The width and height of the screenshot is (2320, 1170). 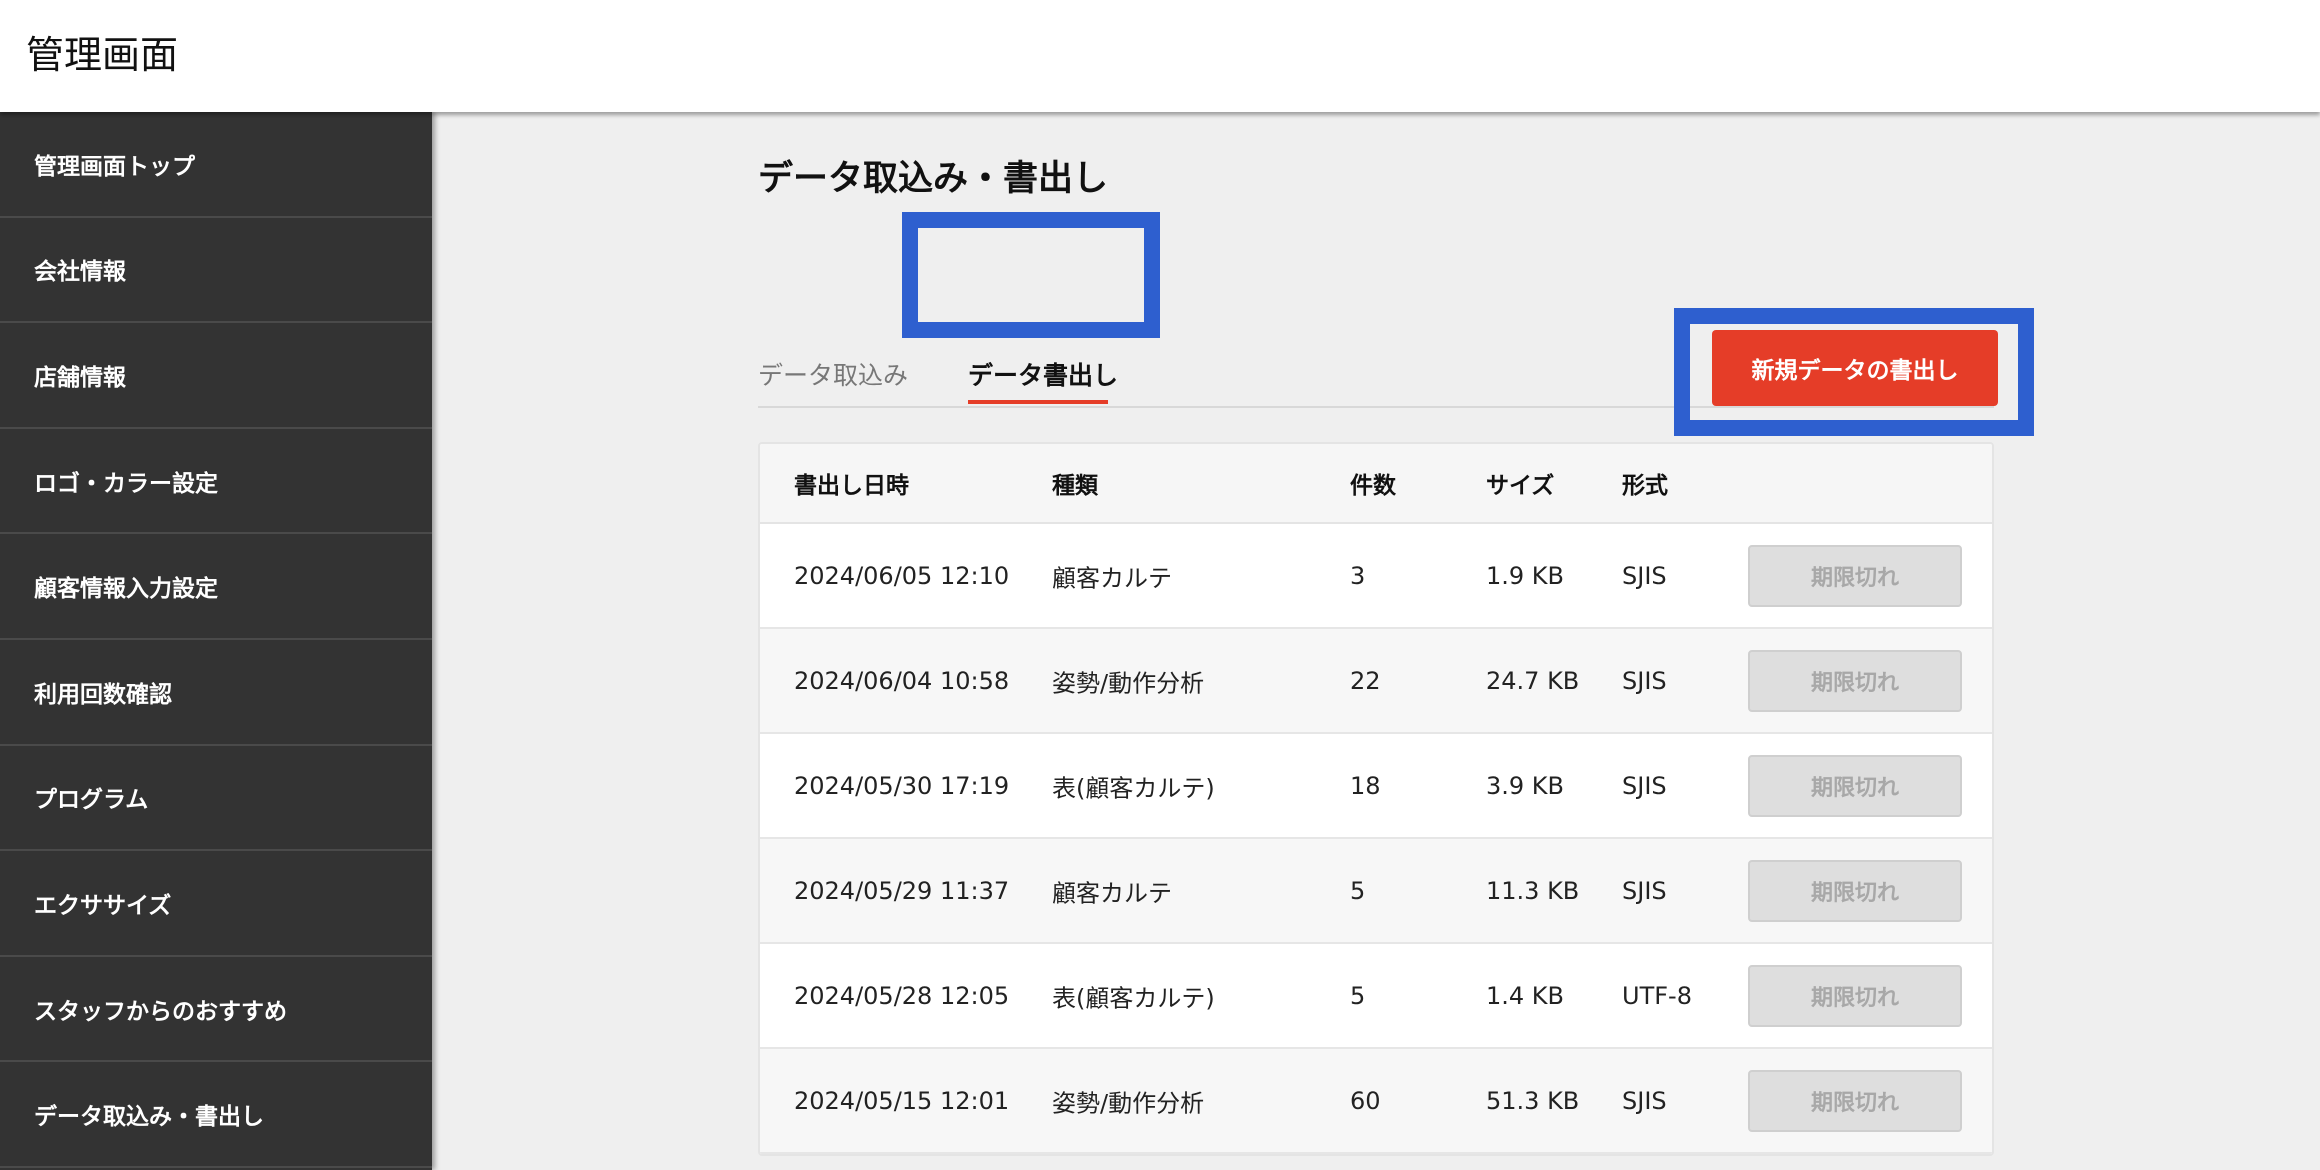 I want to click on header-type: 種類, so click(x=1075, y=486).